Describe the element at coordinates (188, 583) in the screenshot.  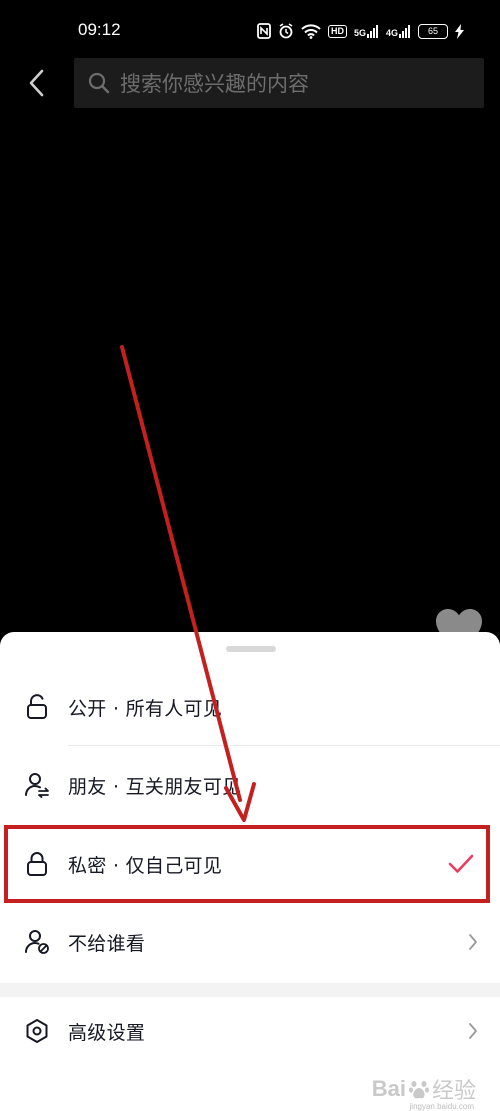
I see `annotation-arrow` at that location.